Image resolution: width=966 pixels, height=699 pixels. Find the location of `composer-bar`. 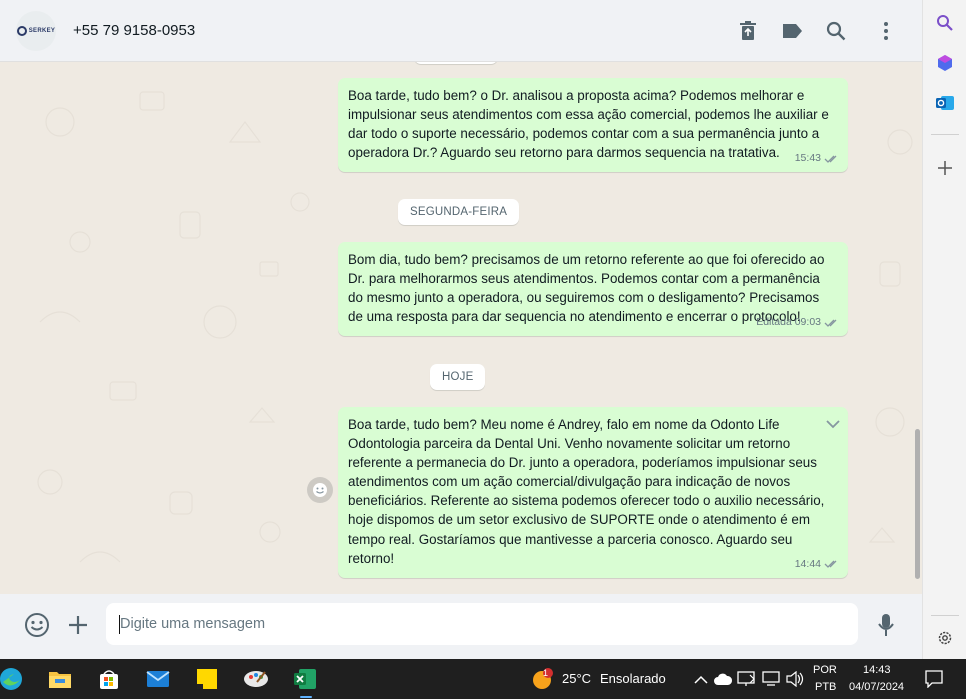

composer-bar is located at coordinates (461, 626).